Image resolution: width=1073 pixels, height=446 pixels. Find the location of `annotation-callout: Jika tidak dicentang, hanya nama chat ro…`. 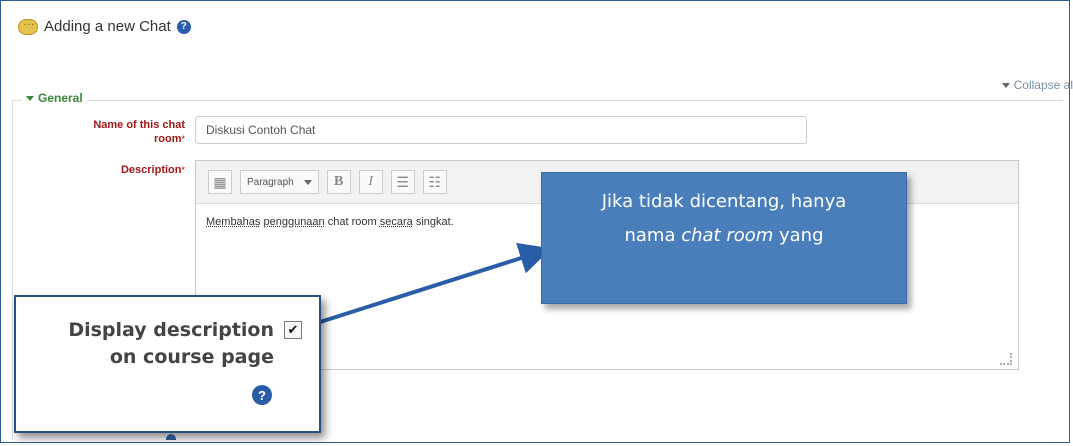

annotation-callout: Jika tidak dicentang, hanya nama chat ro… is located at coordinates (724, 238).